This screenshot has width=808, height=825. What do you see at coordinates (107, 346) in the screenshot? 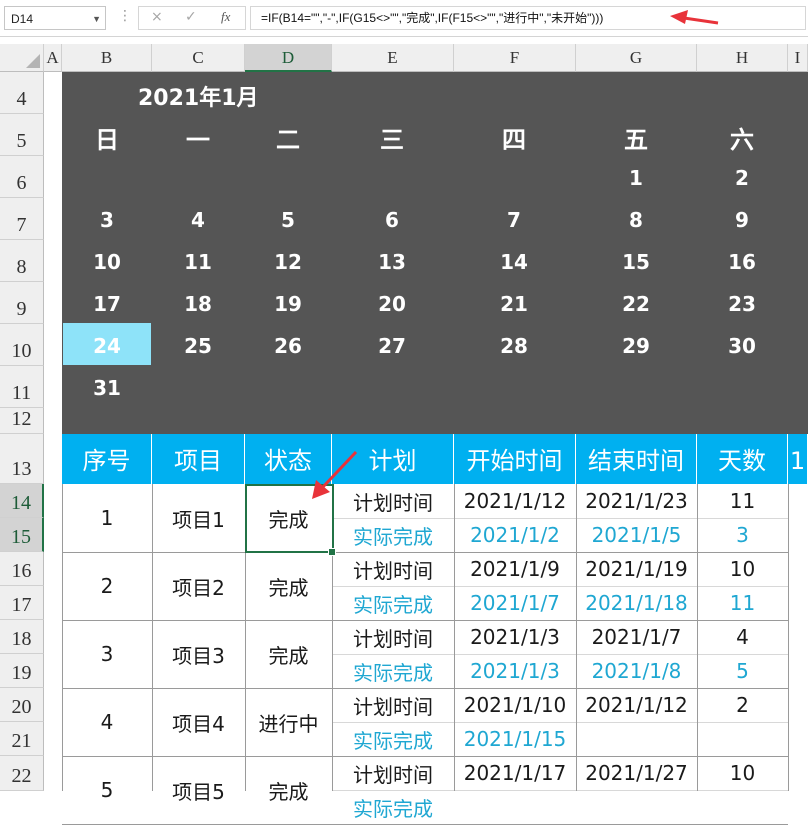
I see `calendar-day: 24` at bounding box center [107, 346].